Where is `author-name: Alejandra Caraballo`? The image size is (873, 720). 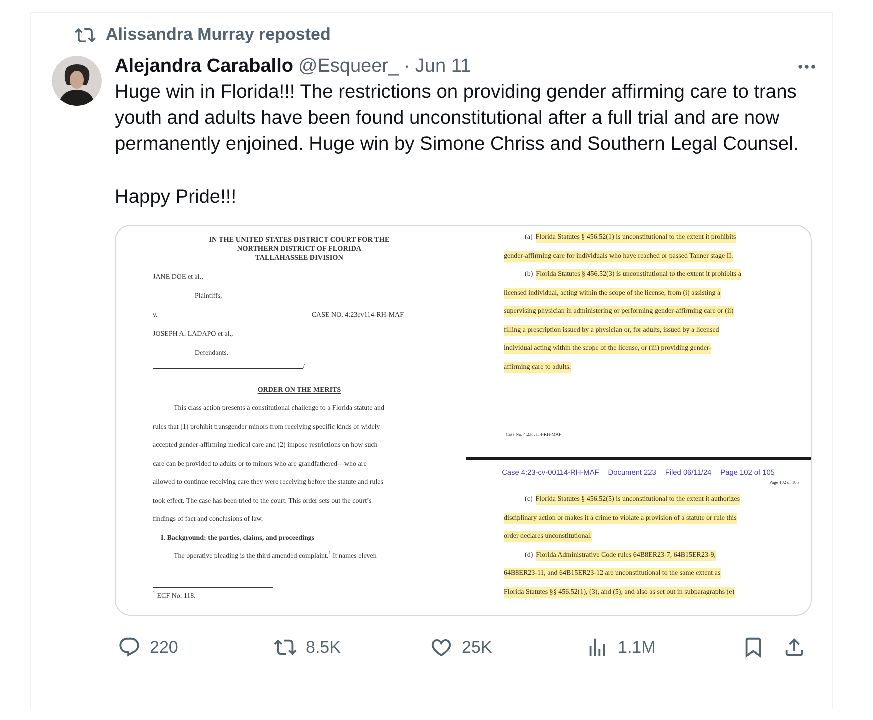
author-name: Alejandra Caraballo is located at coordinates (204, 67).